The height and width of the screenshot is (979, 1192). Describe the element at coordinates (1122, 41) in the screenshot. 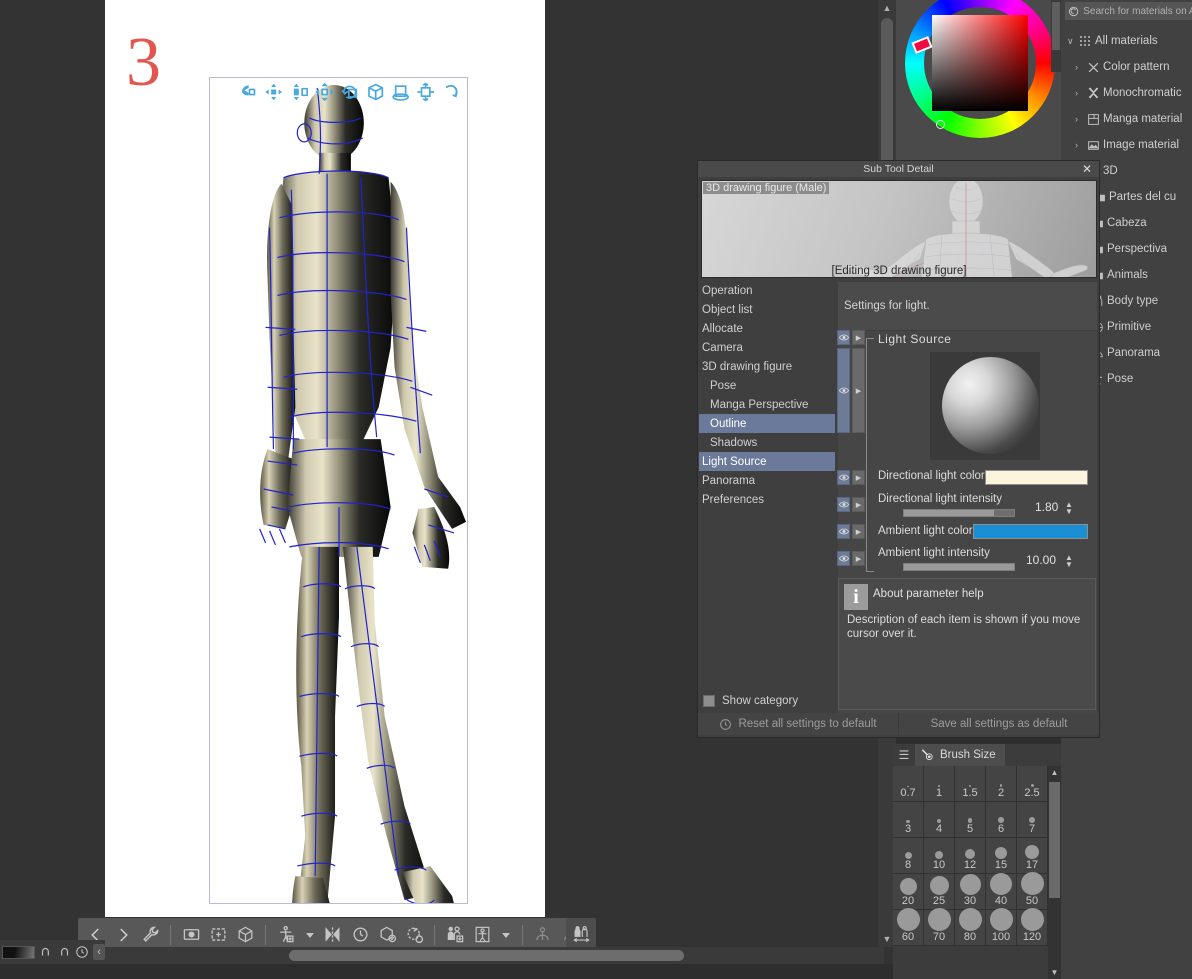

I see `material-tree-row: ∨ All materials` at that location.